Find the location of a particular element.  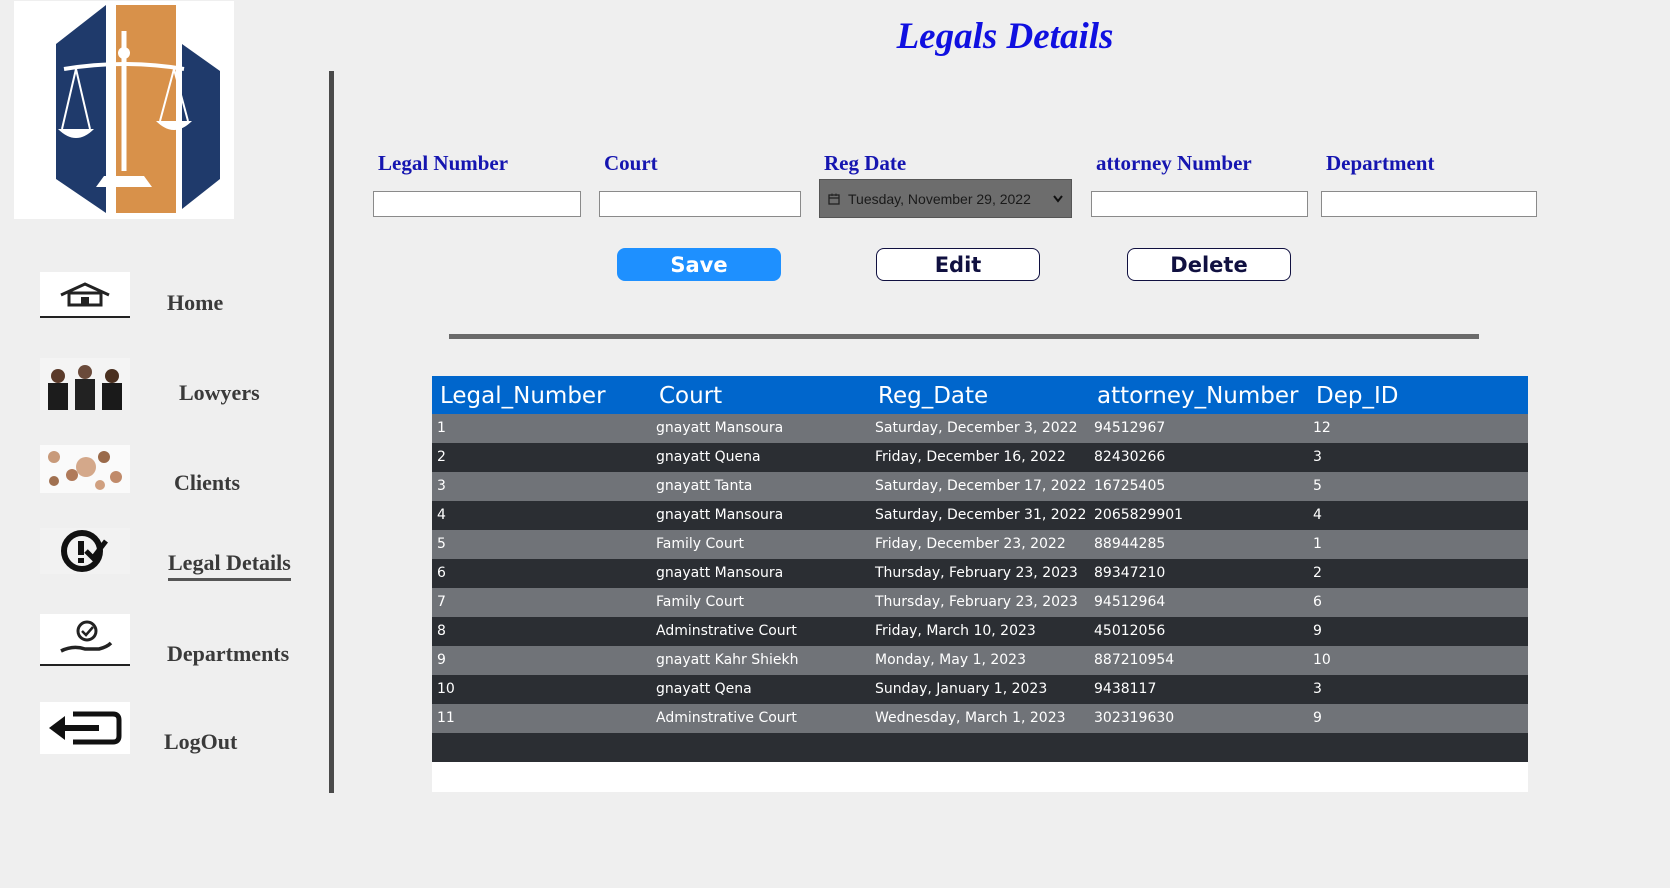

table-cell: 94512967 is located at coordinates (1129, 428).